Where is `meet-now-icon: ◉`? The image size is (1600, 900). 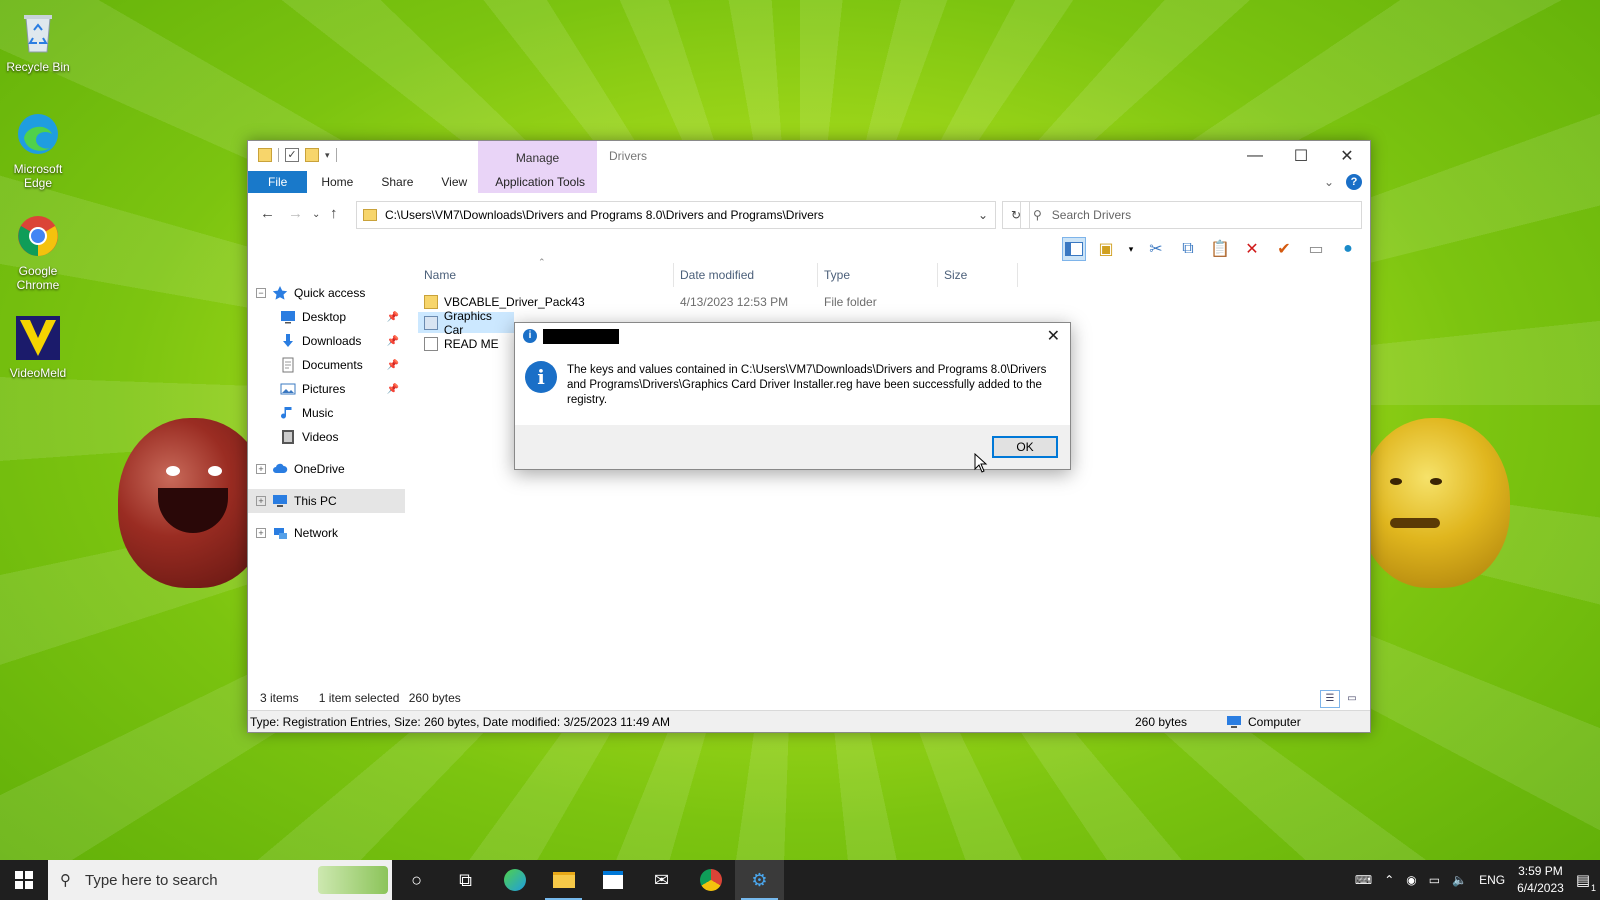 meet-now-icon: ◉ is located at coordinates (1411, 880).